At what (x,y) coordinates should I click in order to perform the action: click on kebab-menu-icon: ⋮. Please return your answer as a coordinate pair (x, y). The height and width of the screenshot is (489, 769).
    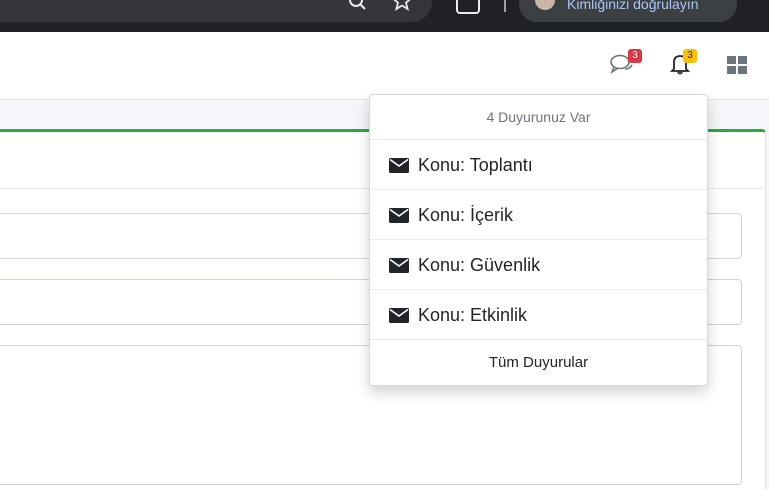
    Looking at the image, I should click on (766, 5).